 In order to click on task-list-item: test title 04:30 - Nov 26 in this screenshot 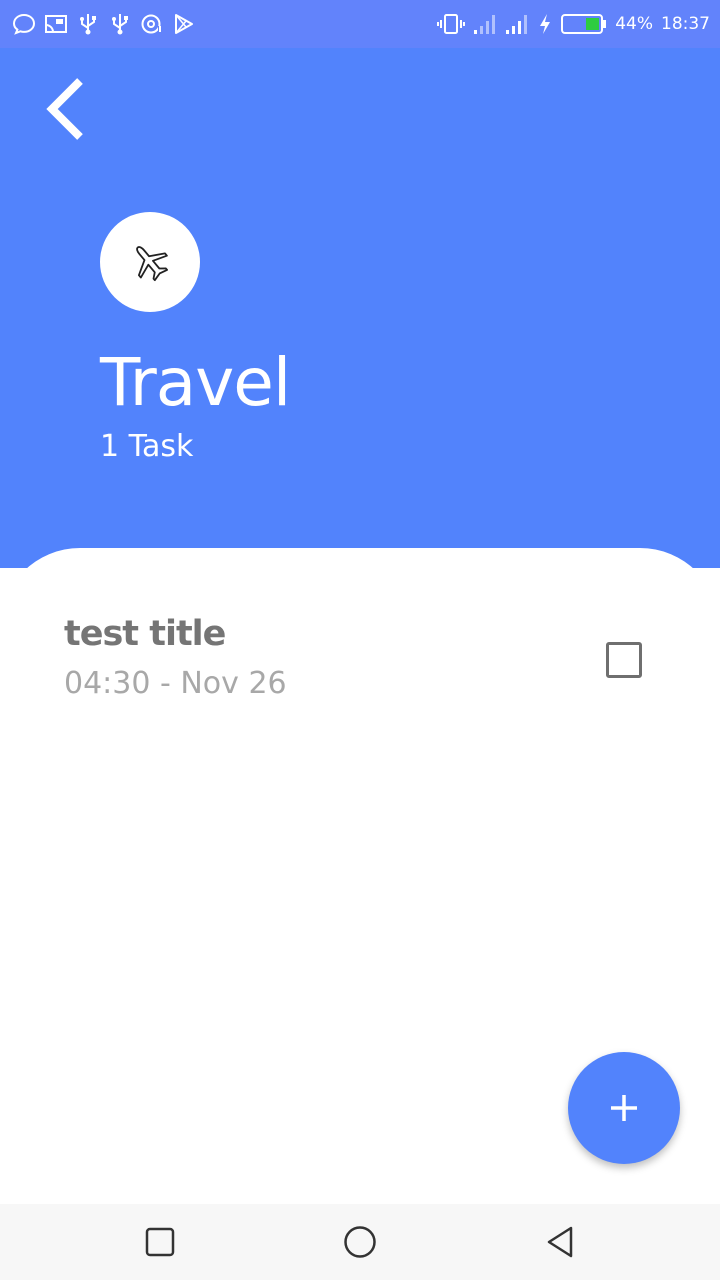, I will do `click(360, 658)`.